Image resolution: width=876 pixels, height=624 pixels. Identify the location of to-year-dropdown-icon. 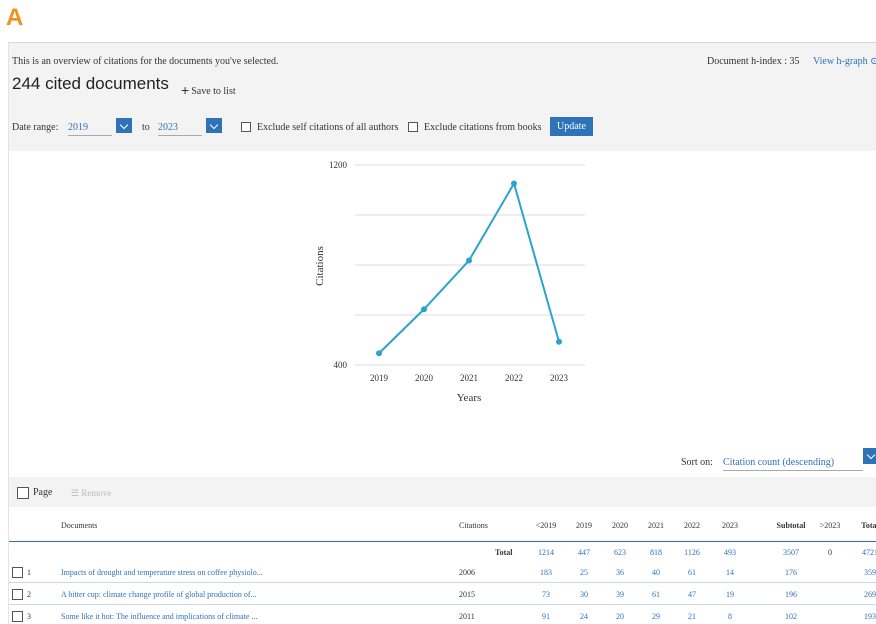
(214, 125).